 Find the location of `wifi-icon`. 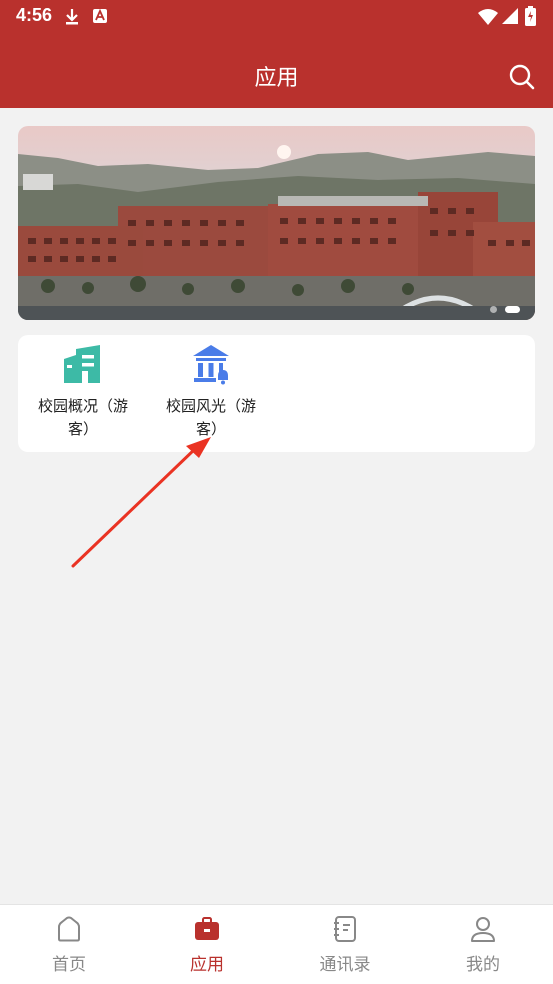

wifi-icon is located at coordinates (488, 17).